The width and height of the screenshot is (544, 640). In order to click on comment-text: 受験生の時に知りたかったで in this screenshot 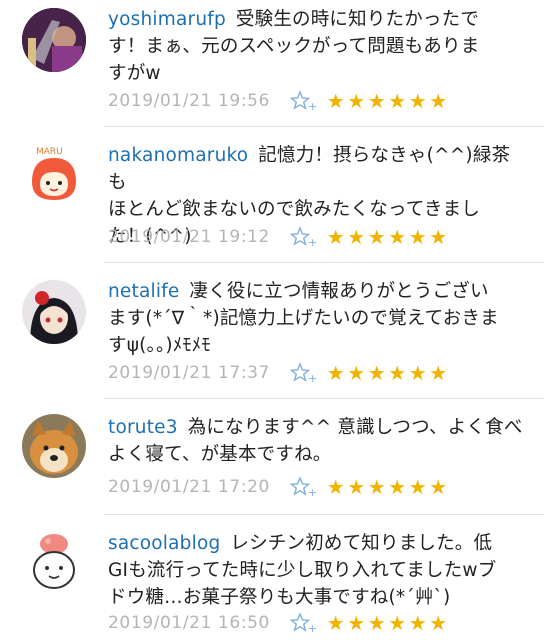, I will do `click(357, 19)`.